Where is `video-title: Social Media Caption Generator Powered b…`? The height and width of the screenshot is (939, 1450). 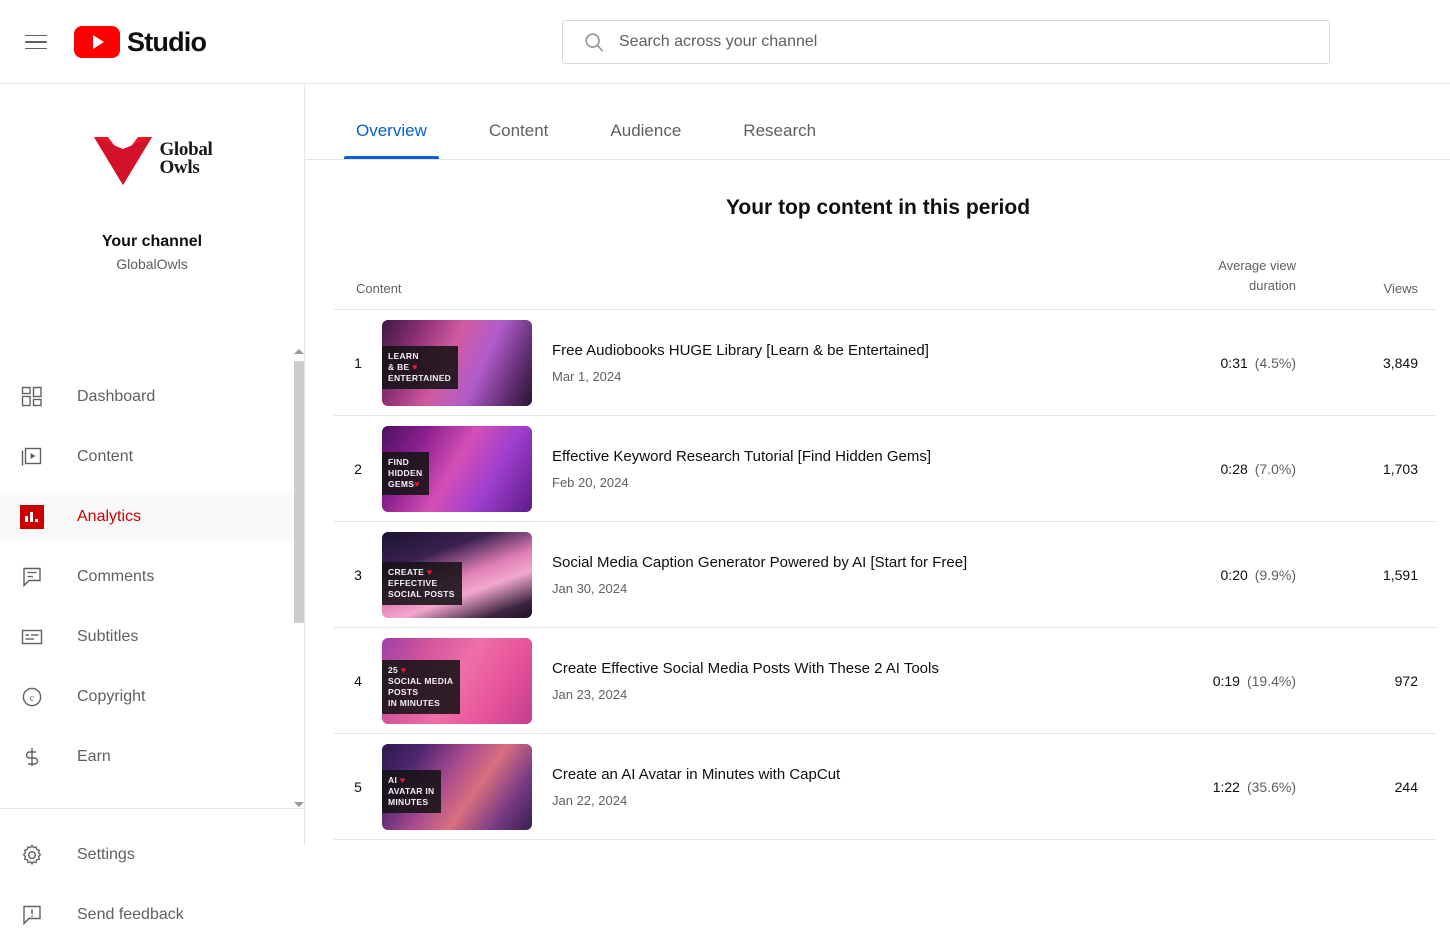 video-title: Social Media Caption Generator Powered b… is located at coordinates (835, 563).